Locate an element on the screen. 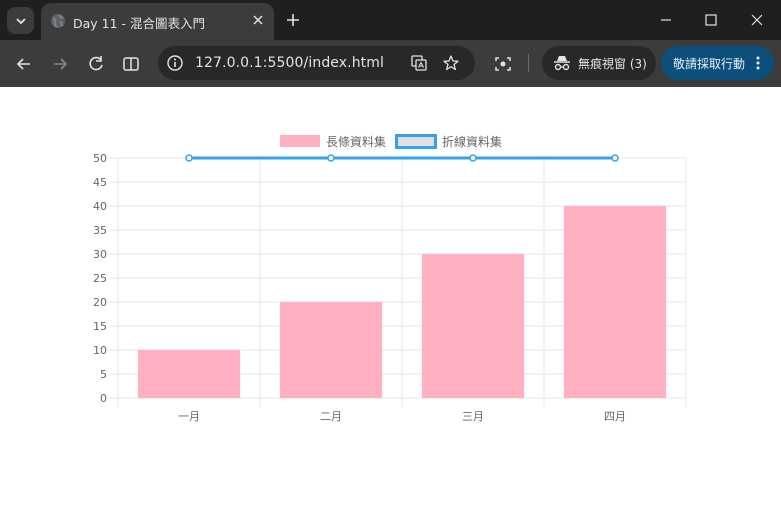 This screenshot has width=781, height=518. tab-title: Day 11 - 混合圖表入門 is located at coordinates (139, 23).